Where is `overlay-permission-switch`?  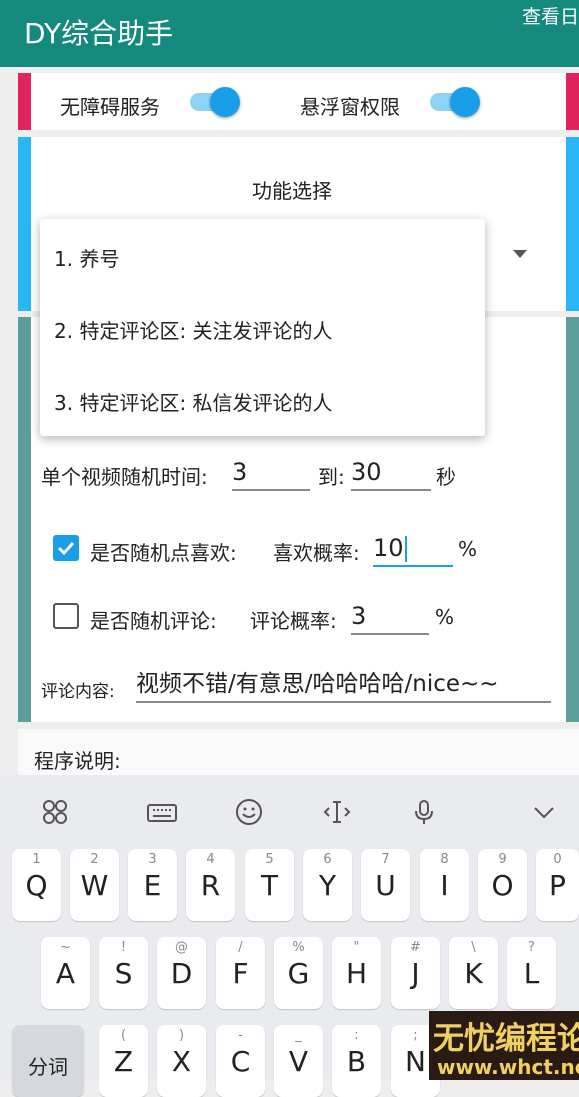 overlay-permission-switch is located at coordinates (455, 101).